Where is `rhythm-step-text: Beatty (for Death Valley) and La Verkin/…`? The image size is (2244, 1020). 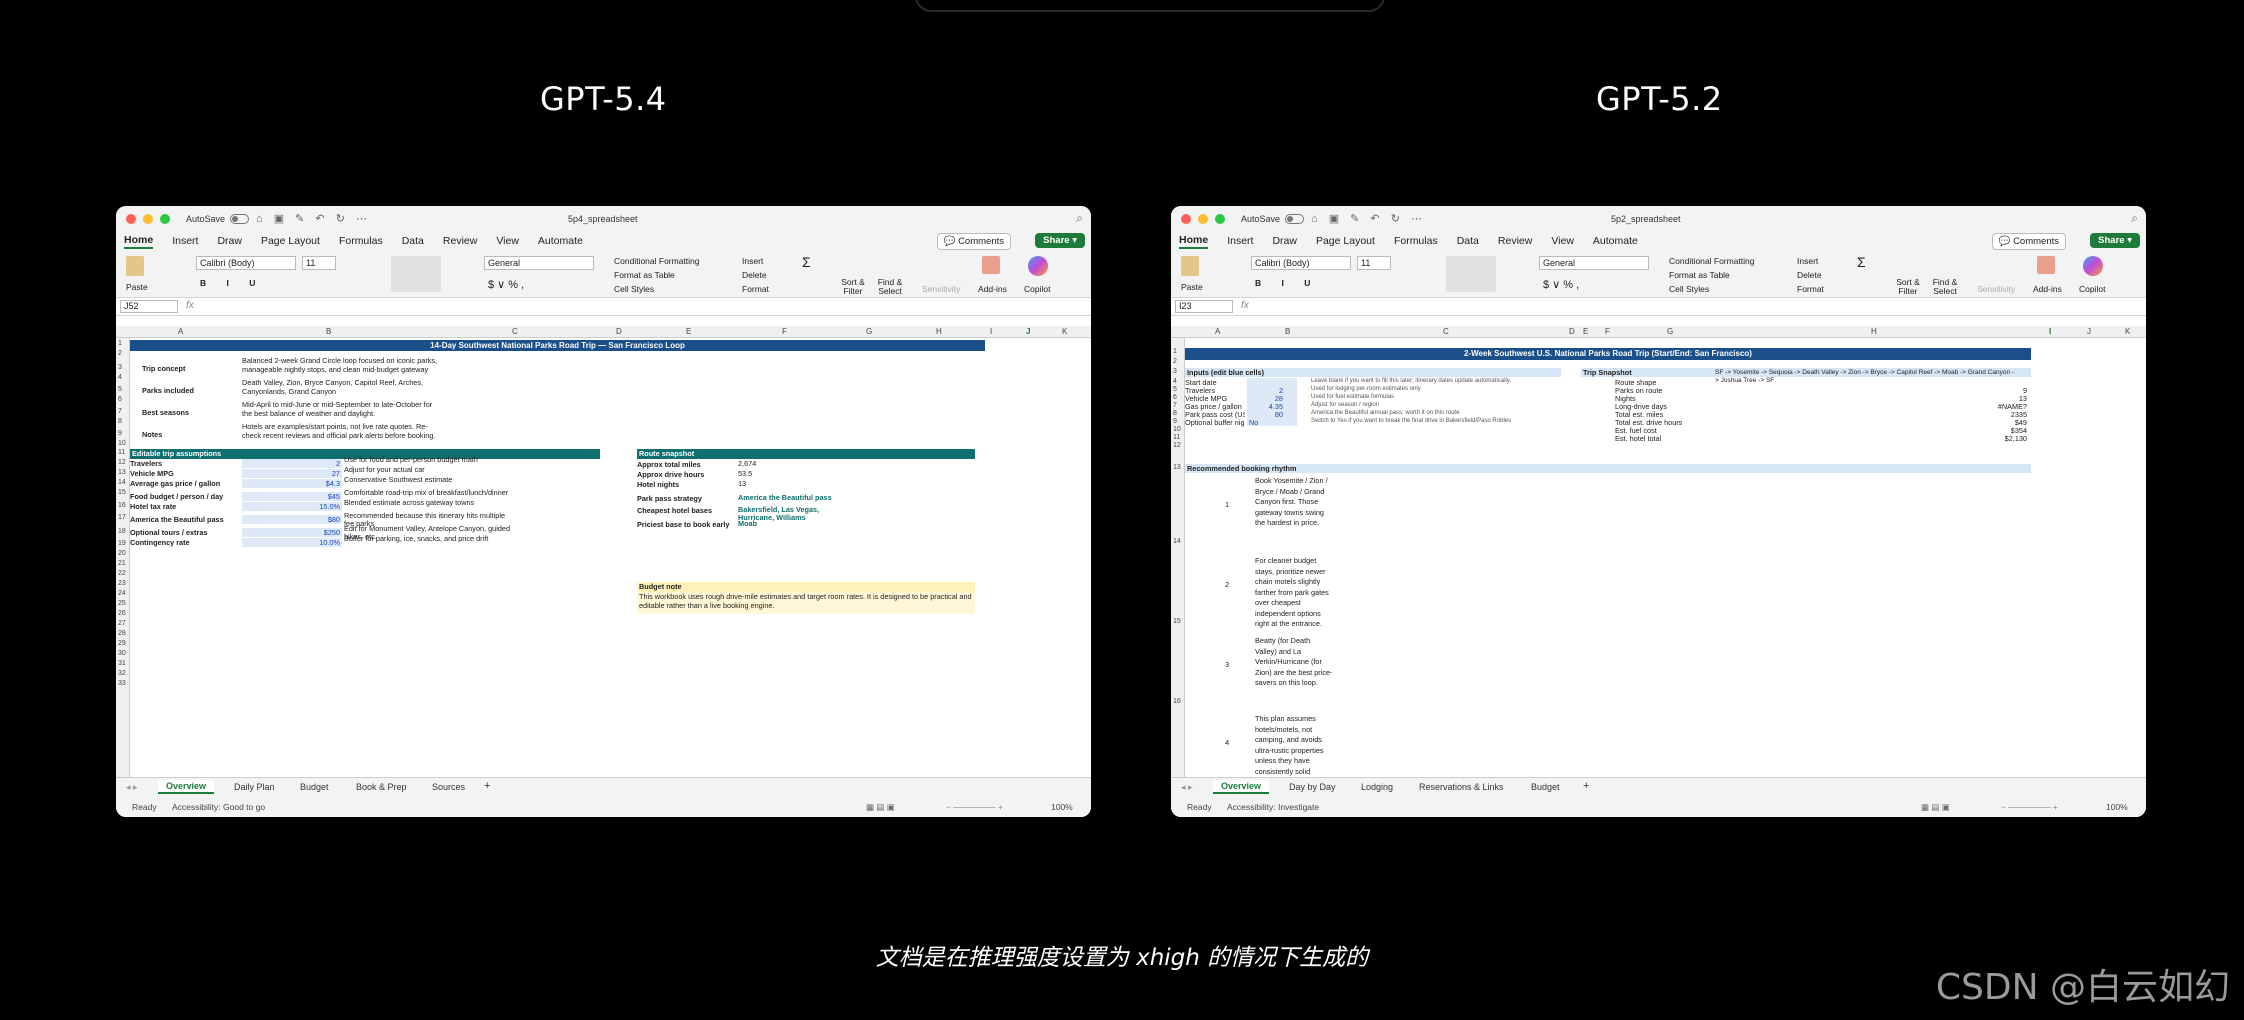 rhythm-step-text: Beatty (for Death Valley) and La Verkin/… is located at coordinates (1294, 662).